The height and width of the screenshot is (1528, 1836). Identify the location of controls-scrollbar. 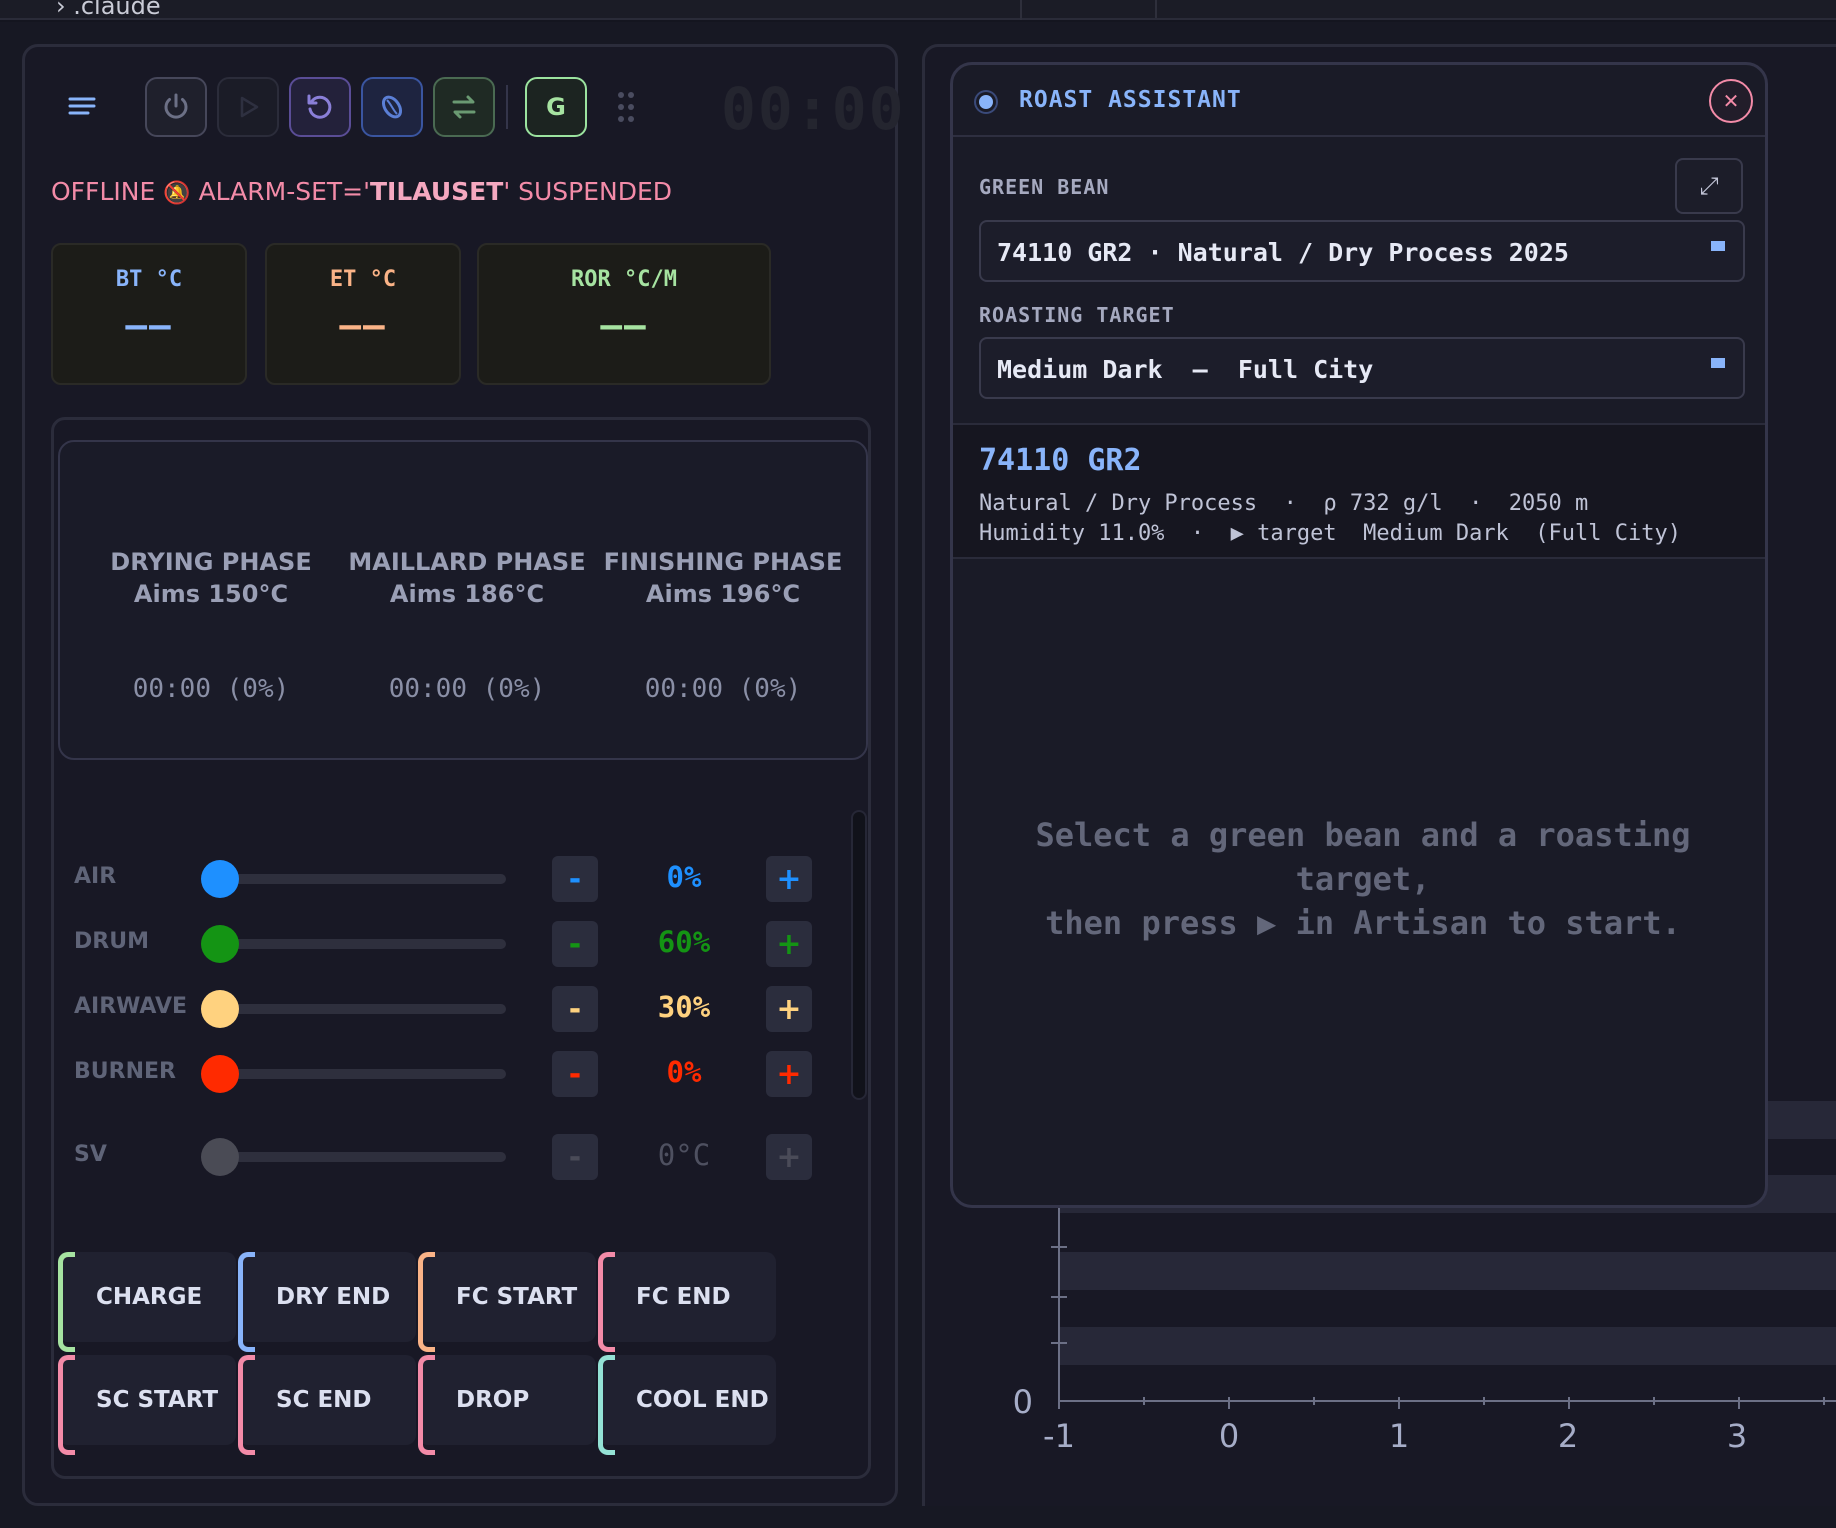
(859, 955).